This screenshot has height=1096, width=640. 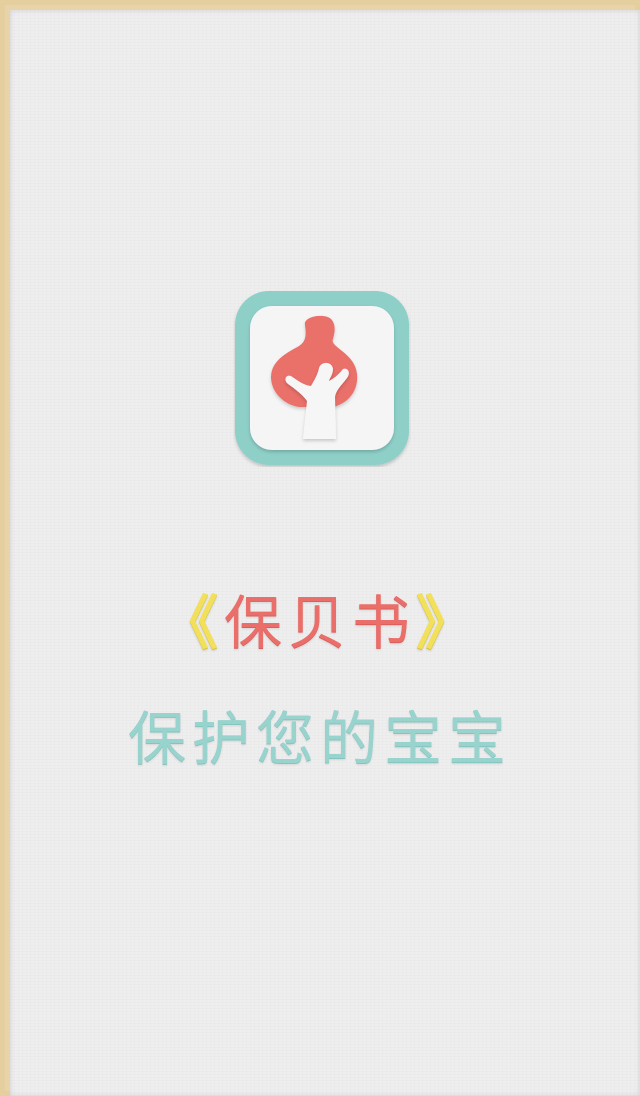 What do you see at coordinates (319, 739) in the screenshot?
I see `app-slogan: 保护您的宝宝` at bounding box center [319, 739].